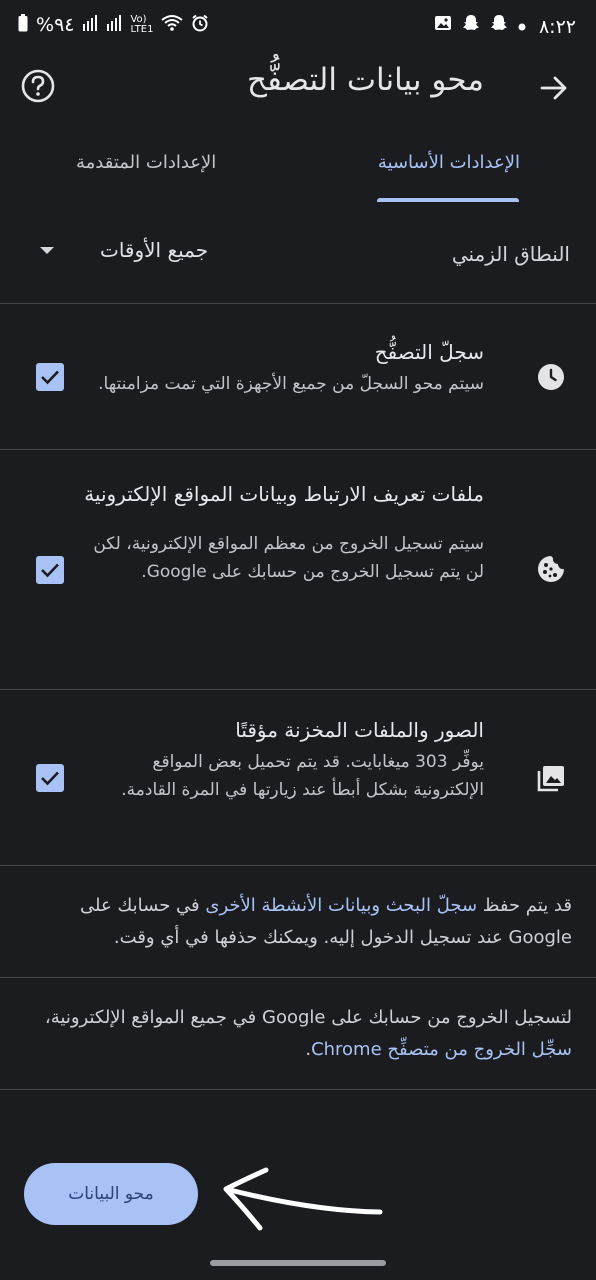  What do you see at coordinates (365, 80) in the screenshot?
I see `page-title: محو بيانات التصفُّح` at bounding box center [365, 80].